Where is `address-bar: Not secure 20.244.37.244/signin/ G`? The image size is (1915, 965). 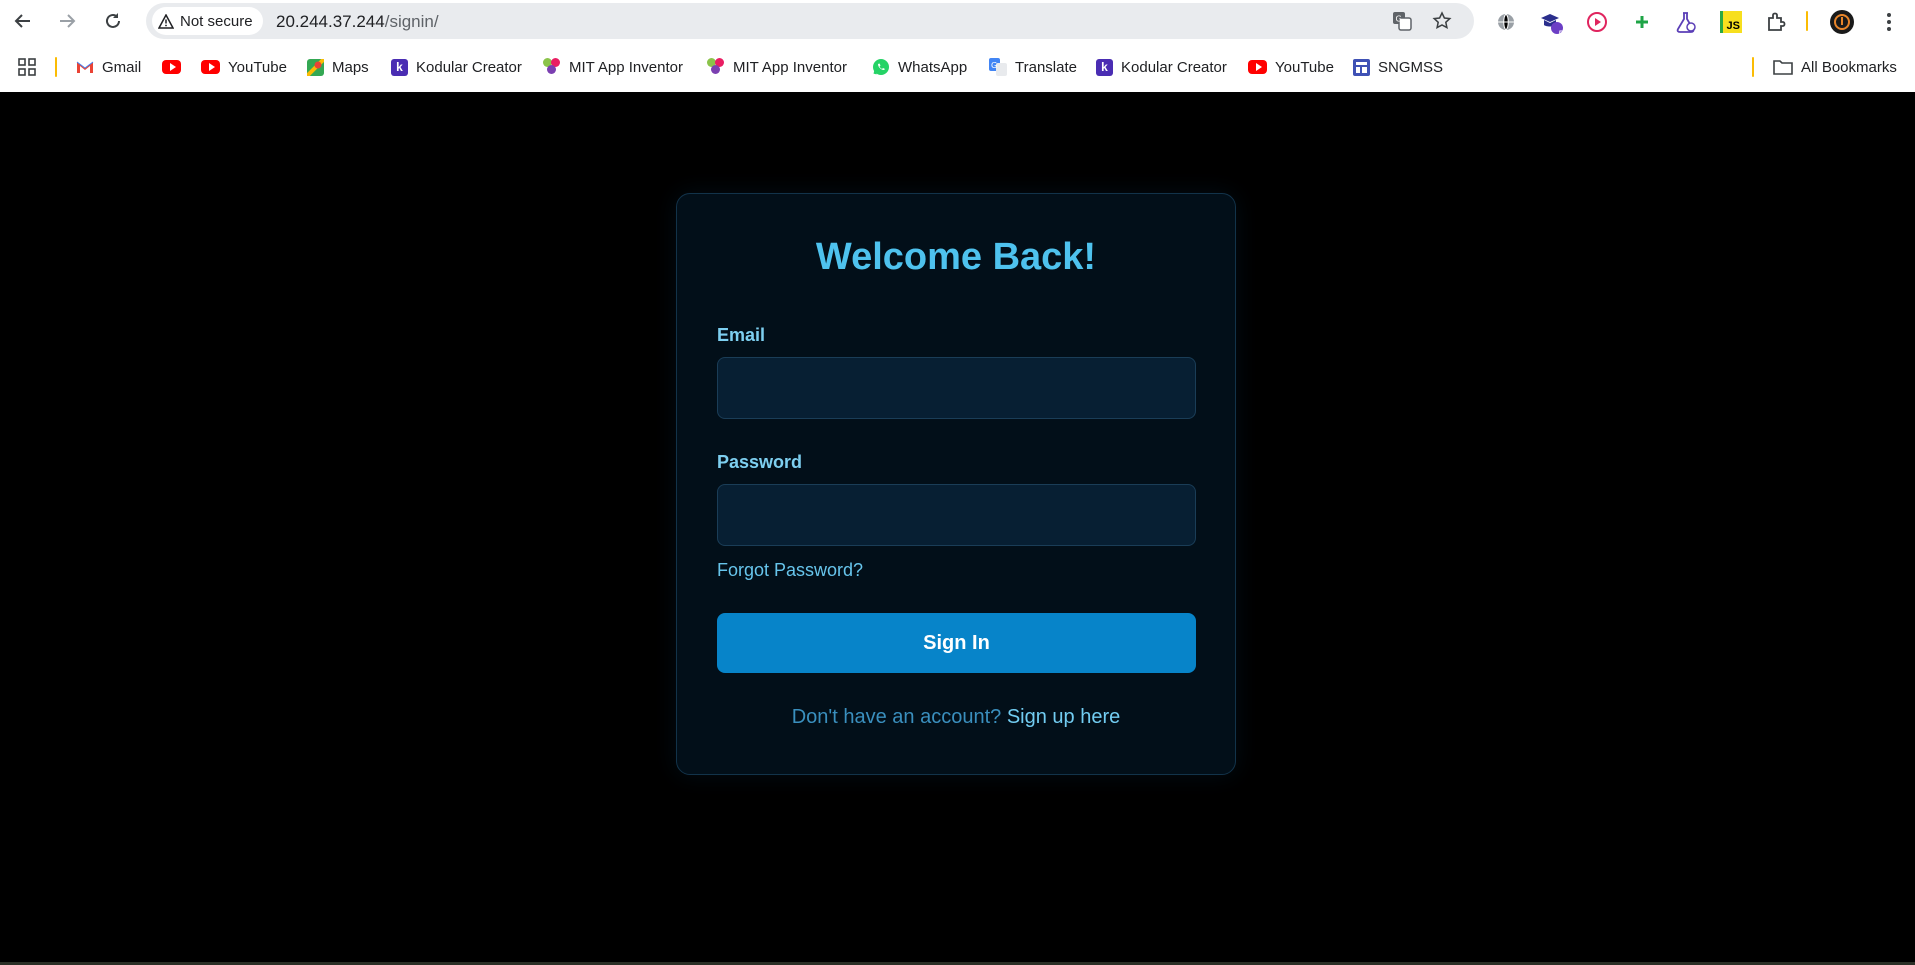 address-bar: Not secure 20.244.37.244/signin/ G is located at coordinates (810, 21).